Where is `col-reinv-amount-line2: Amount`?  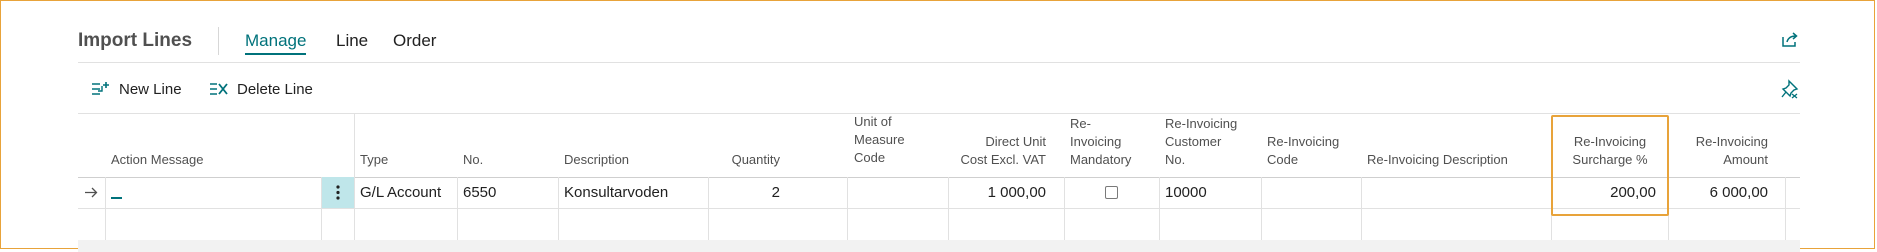 col-reinv-amount-line2: Amount is located at coordinates (1745, 159).